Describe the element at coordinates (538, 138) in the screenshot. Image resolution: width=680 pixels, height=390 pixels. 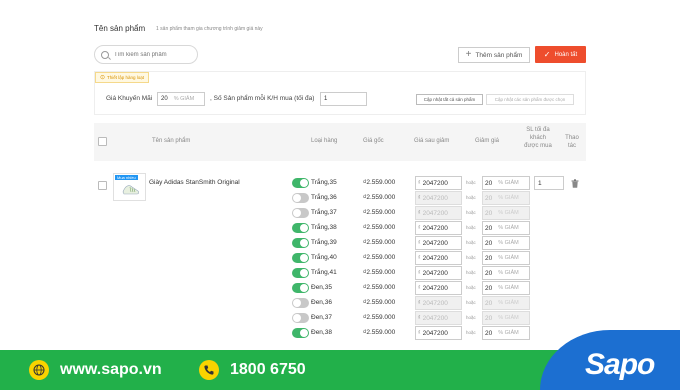
I see `header-limit: SL tối đa khách được mua` at that location.